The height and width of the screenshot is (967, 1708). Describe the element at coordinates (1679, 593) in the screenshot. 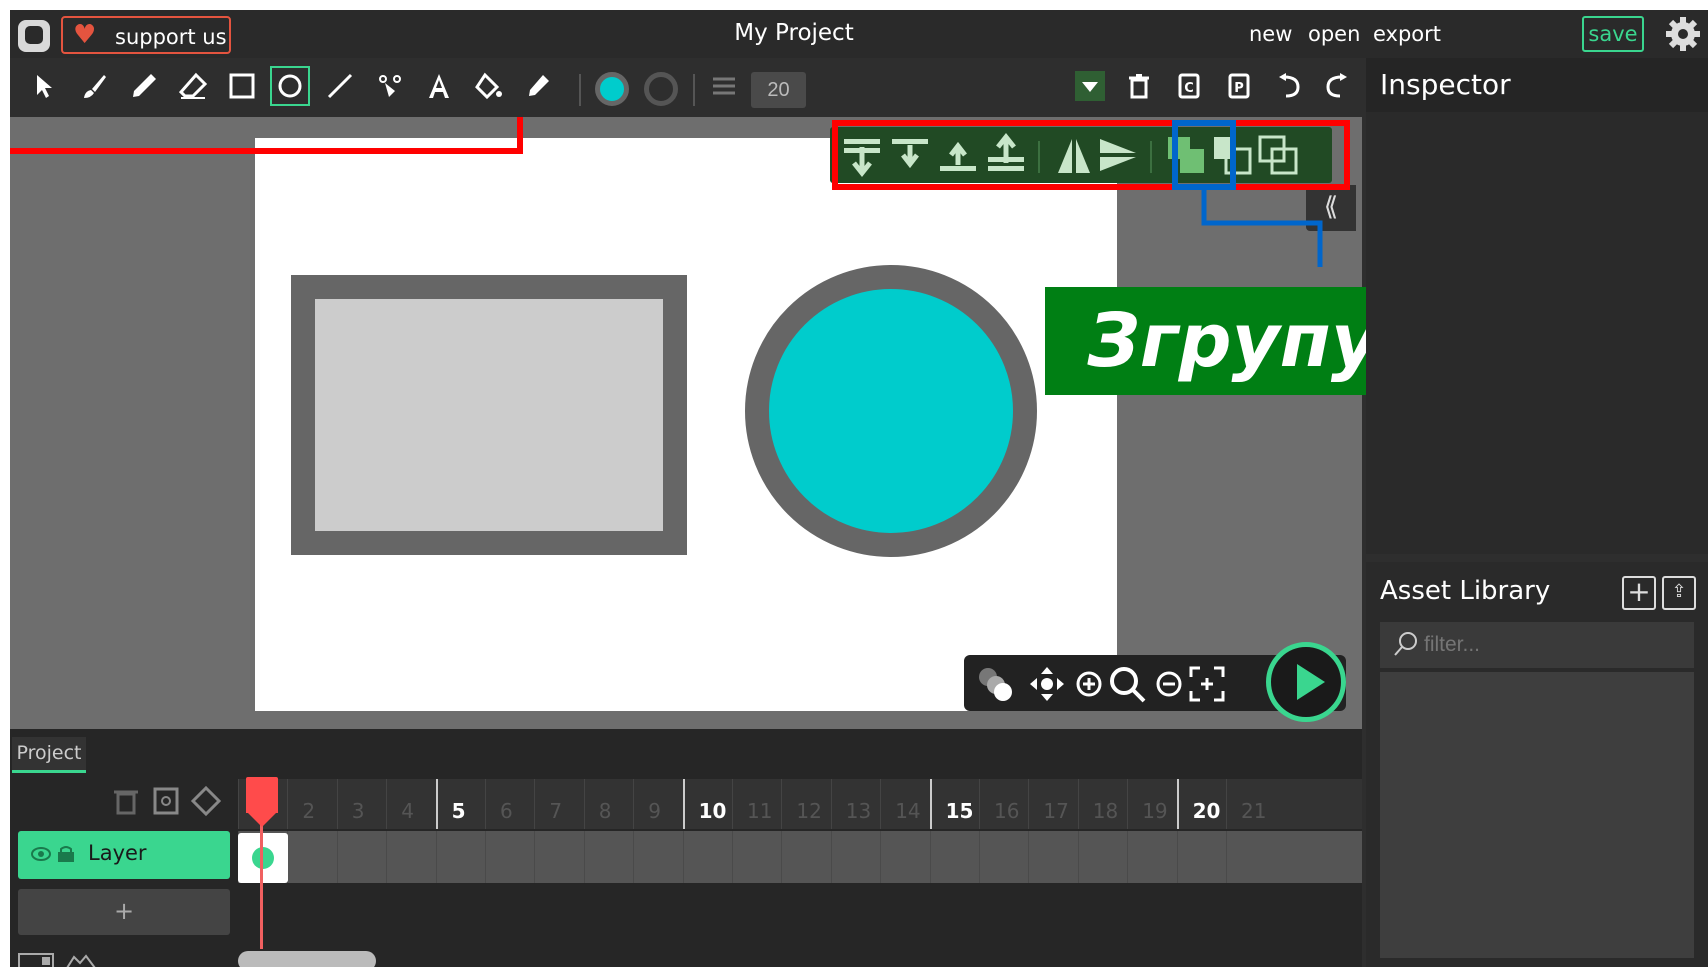

I see `export-asset-icon: ⇪` at that location.